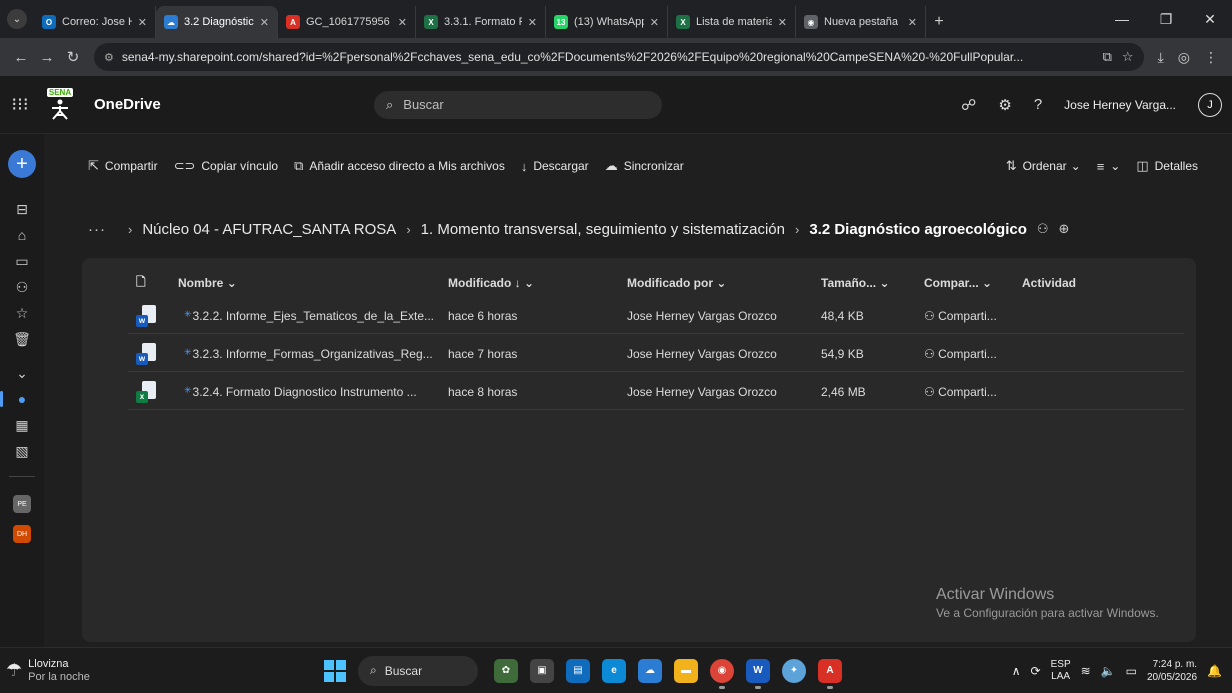 Image resolution: width=1232 pixels, height=693 pixels. Describe the element at coordinates (109, 57) in the screenshot. I see `site-info-icon: ⚙` at that location.